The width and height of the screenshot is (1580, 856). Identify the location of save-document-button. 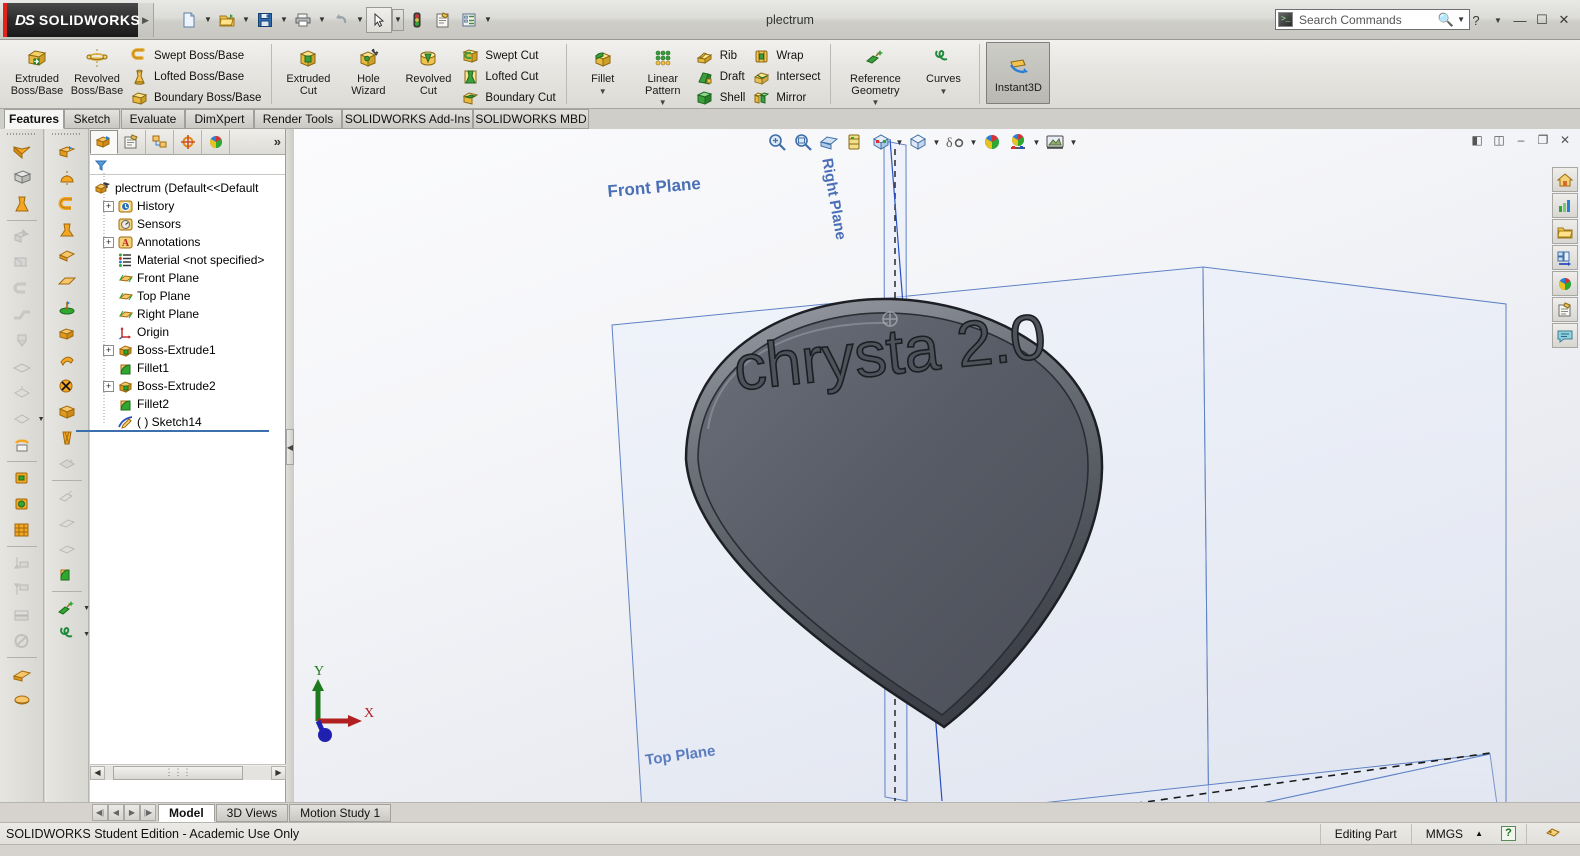
(265, 20).